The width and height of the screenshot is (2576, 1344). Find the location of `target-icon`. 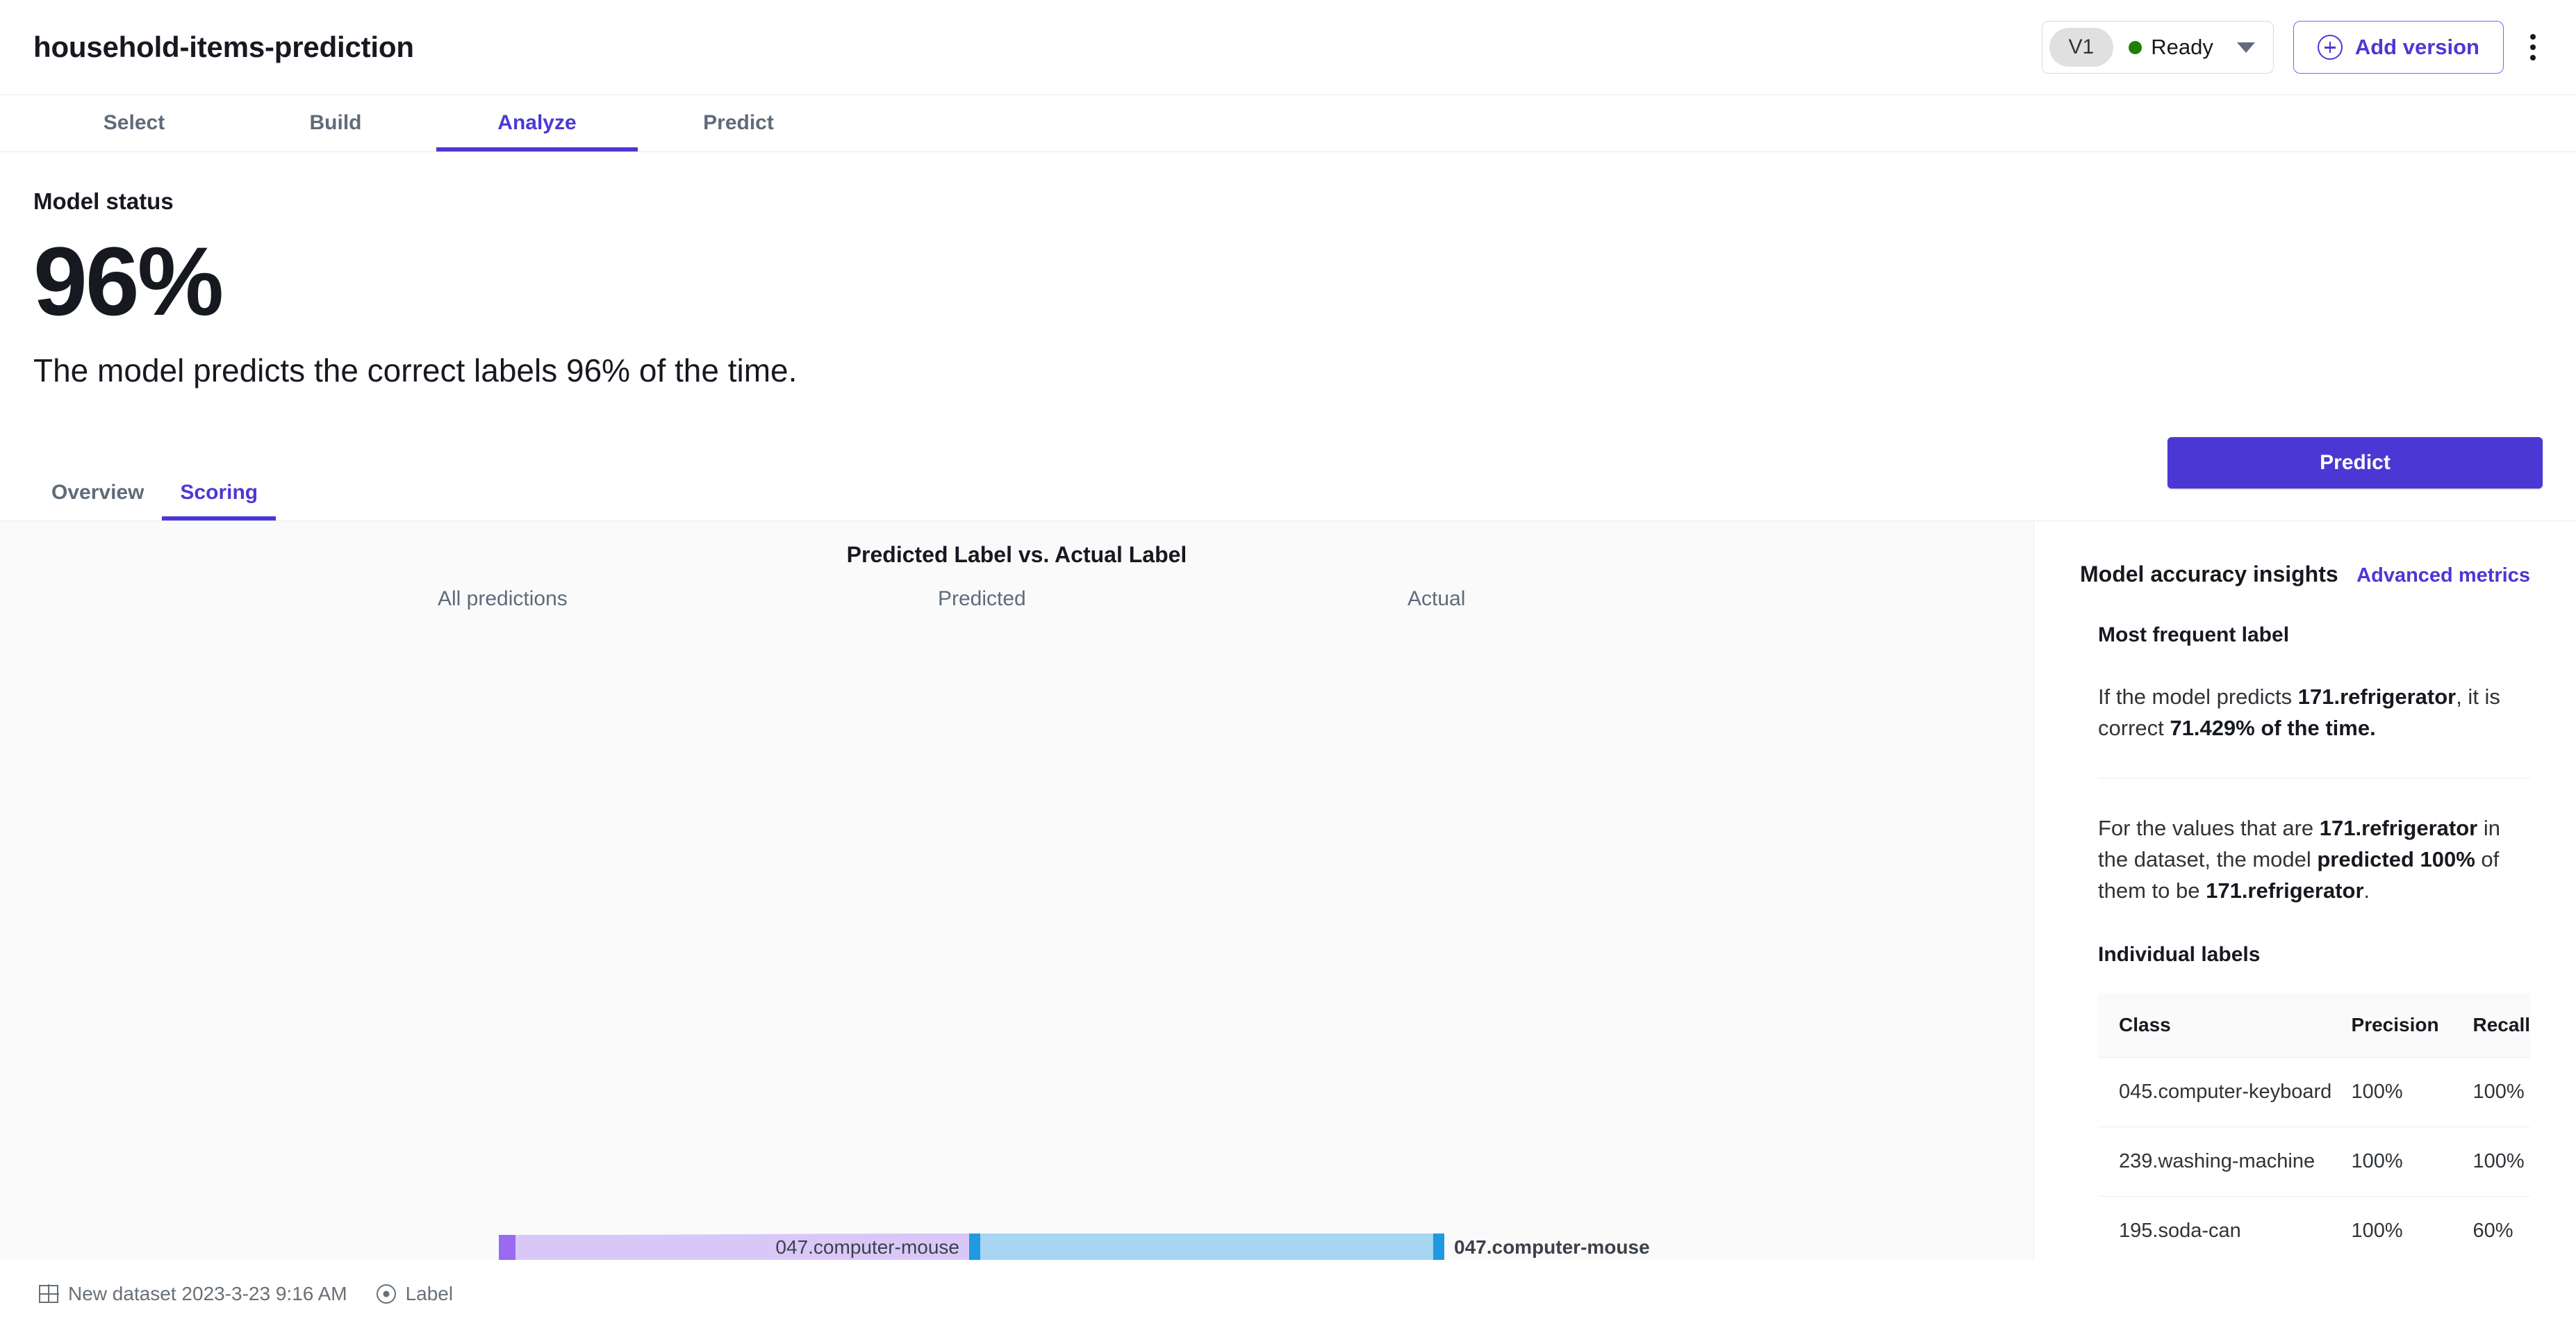

target-icon is located at coordinates (386, 1294).